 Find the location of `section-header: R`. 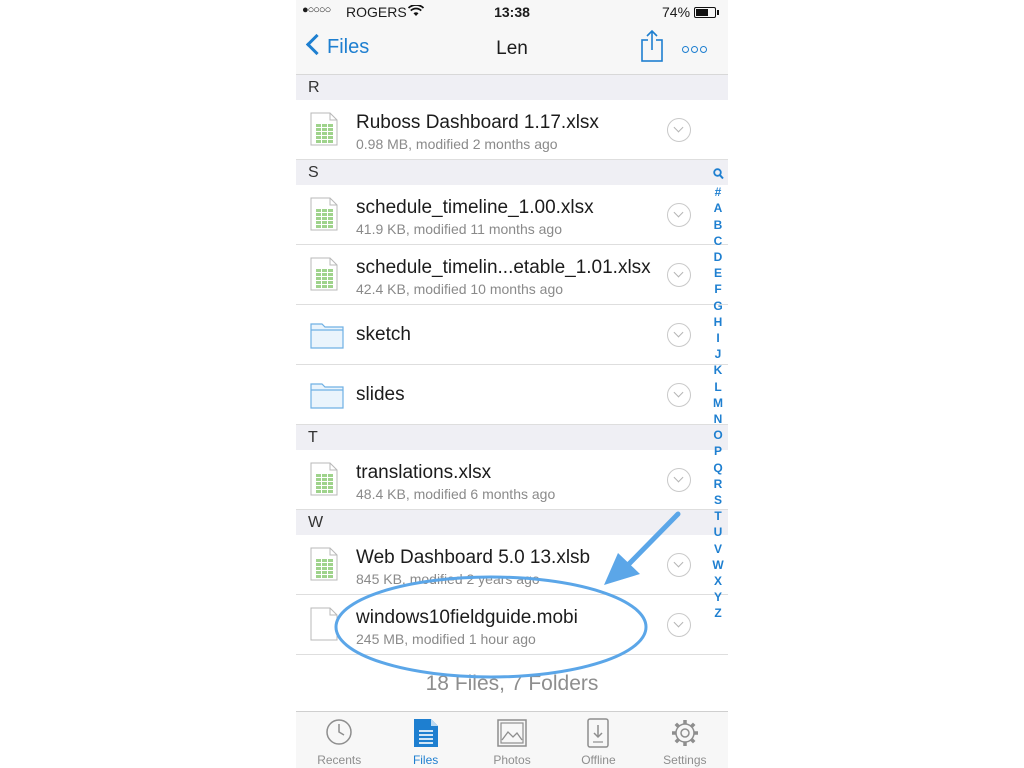

section-header: R is located at coordinates (512, 87).